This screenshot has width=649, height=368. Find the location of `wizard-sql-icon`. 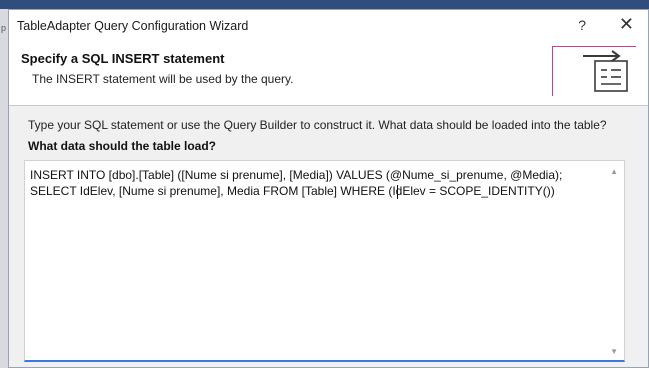

wizard-sql-icon is located at coordinates (594, 71).